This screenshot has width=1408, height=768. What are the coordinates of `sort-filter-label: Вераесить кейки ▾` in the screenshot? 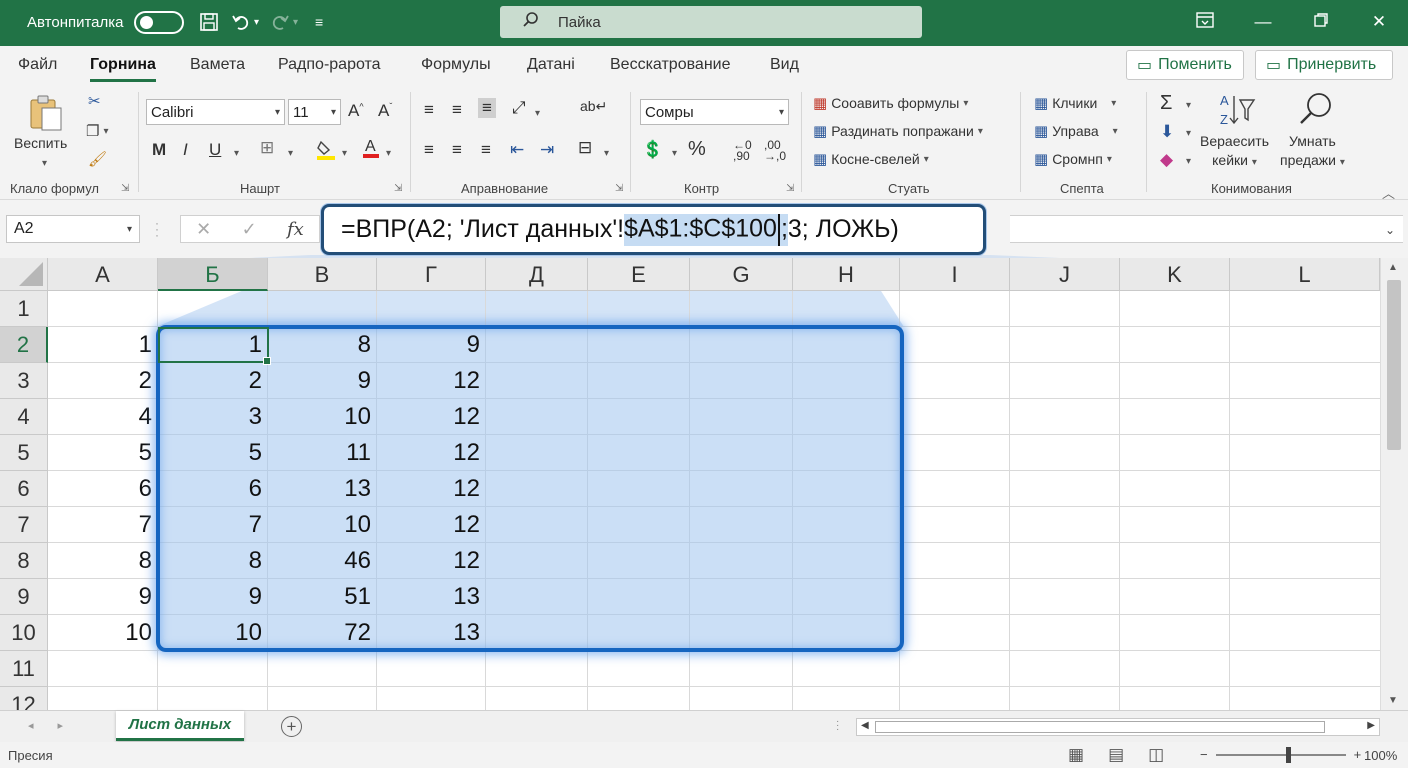 It's located at (1234, 152).